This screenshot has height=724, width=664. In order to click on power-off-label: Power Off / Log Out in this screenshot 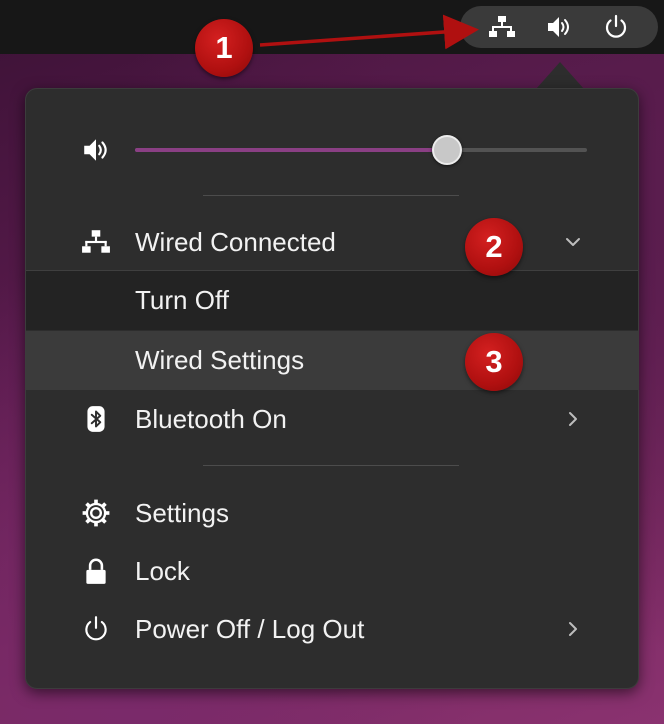, I will do `click(250, 628)`.